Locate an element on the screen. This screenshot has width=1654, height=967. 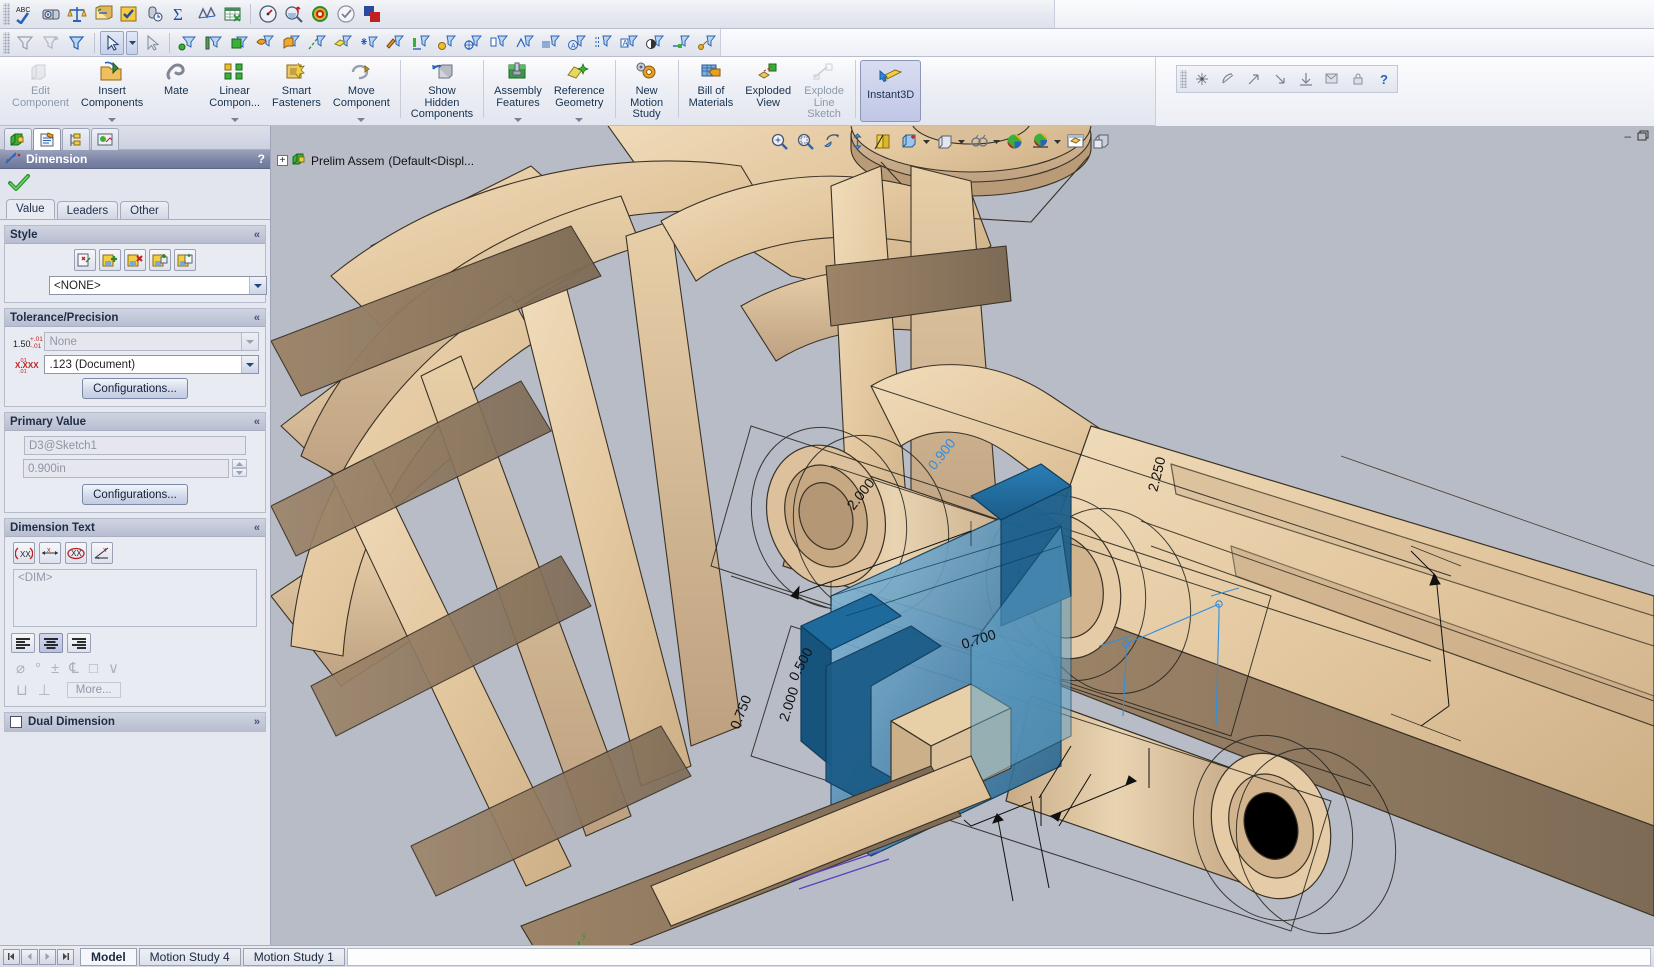
align-right-icon is located at coordinates (79, 643).